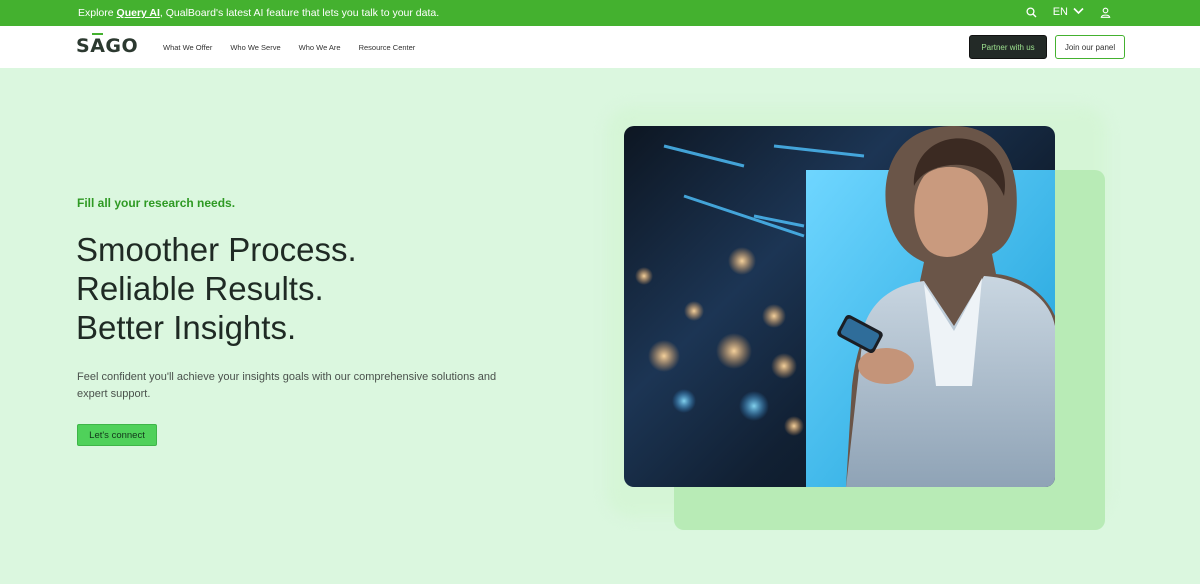  I want to click on hero-eyebrow: Fill all your research needs., so click(156, 203).